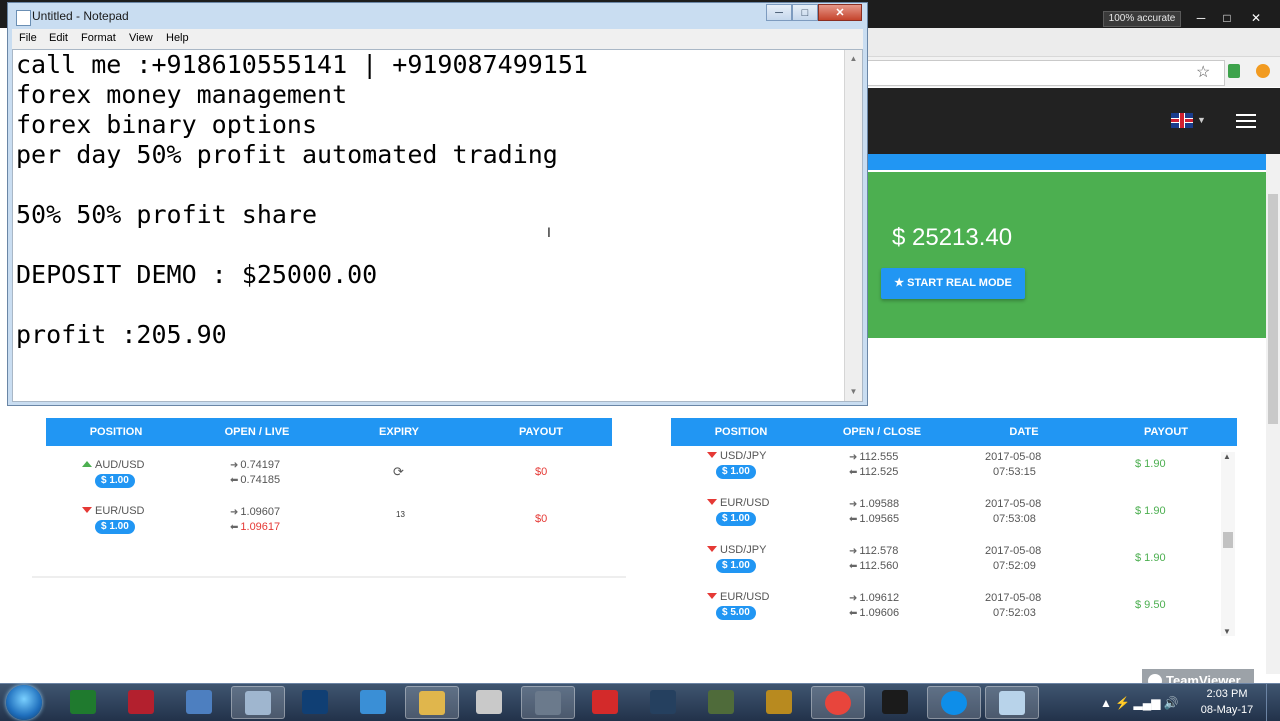 The height and width of the screenshot is (721, 1280). I want to click on uk-flag-app-icon, so click(142, 702).